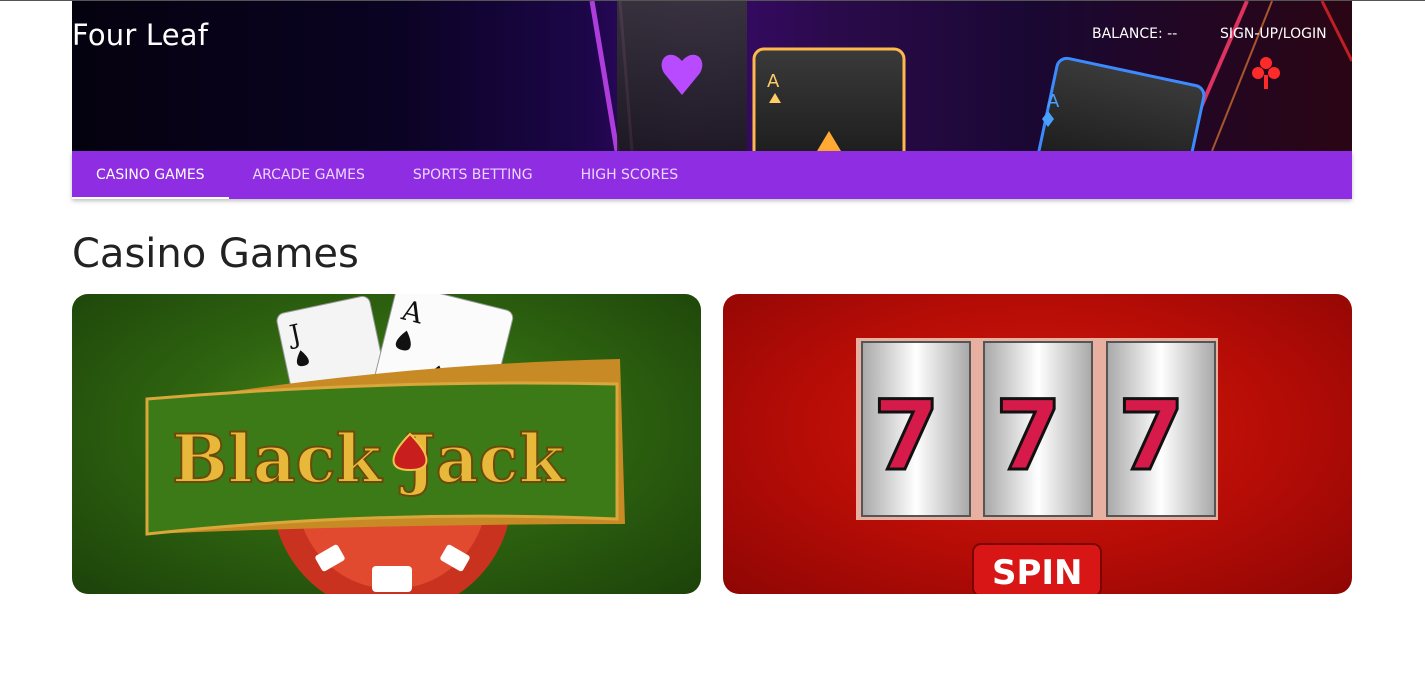  Describe the element at coordinates (773, 81) in the screenshot. I see `ace-rank: A` at that location.